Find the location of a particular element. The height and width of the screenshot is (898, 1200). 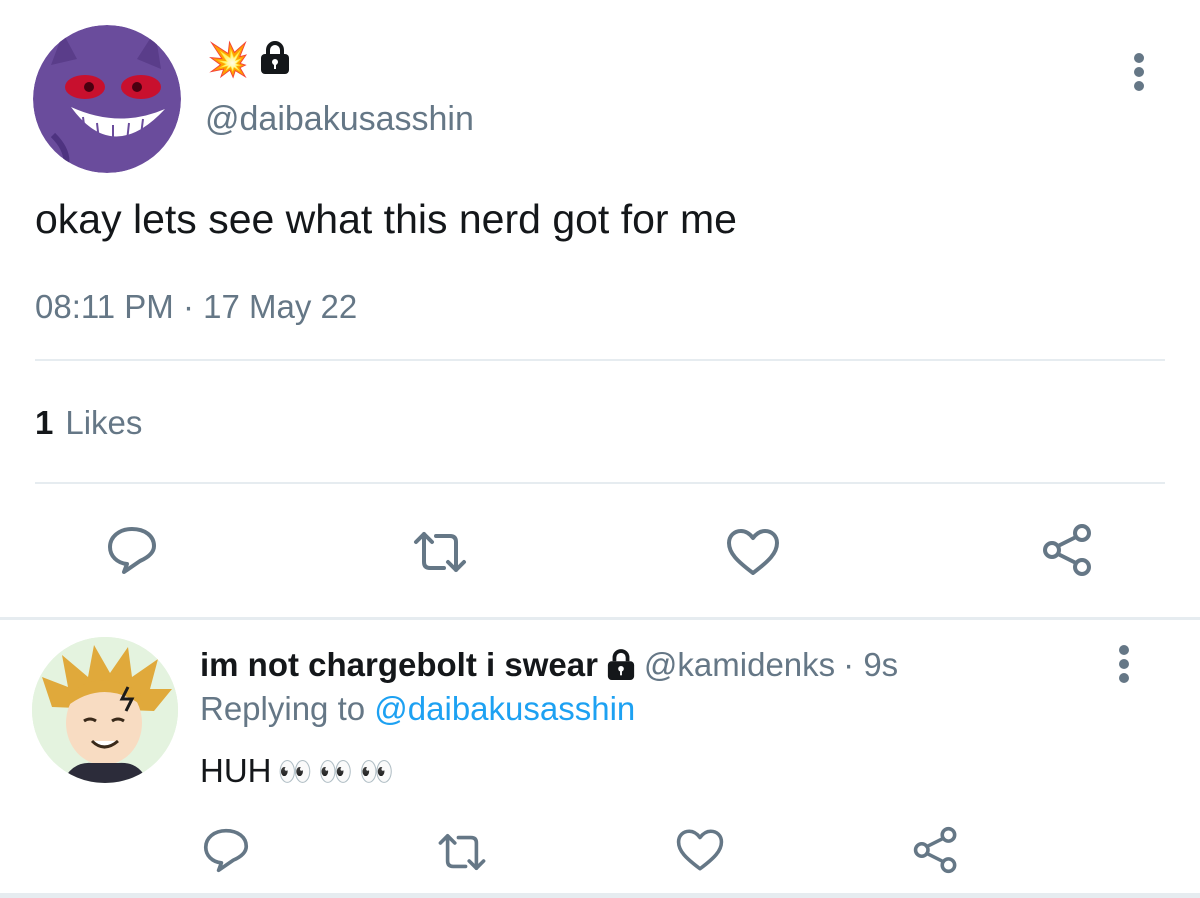

name-row: 💥 is located at coordinates (249, 60).